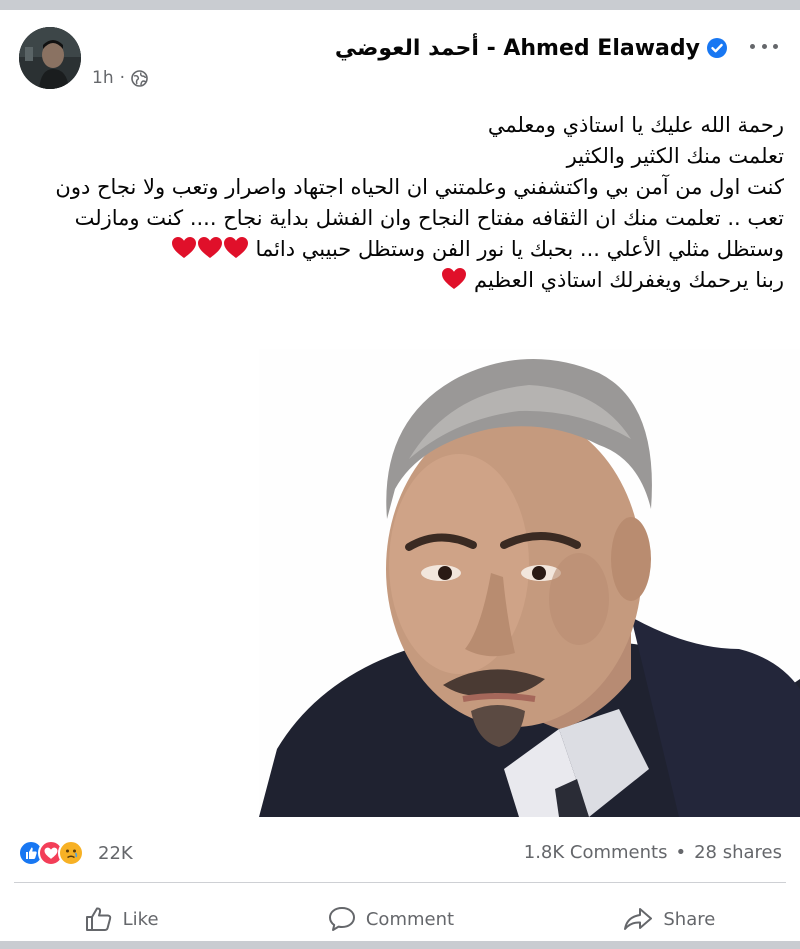 The height and width of the screenshot is (949, 800). I want to click on avatar-image, so click(50, 58).